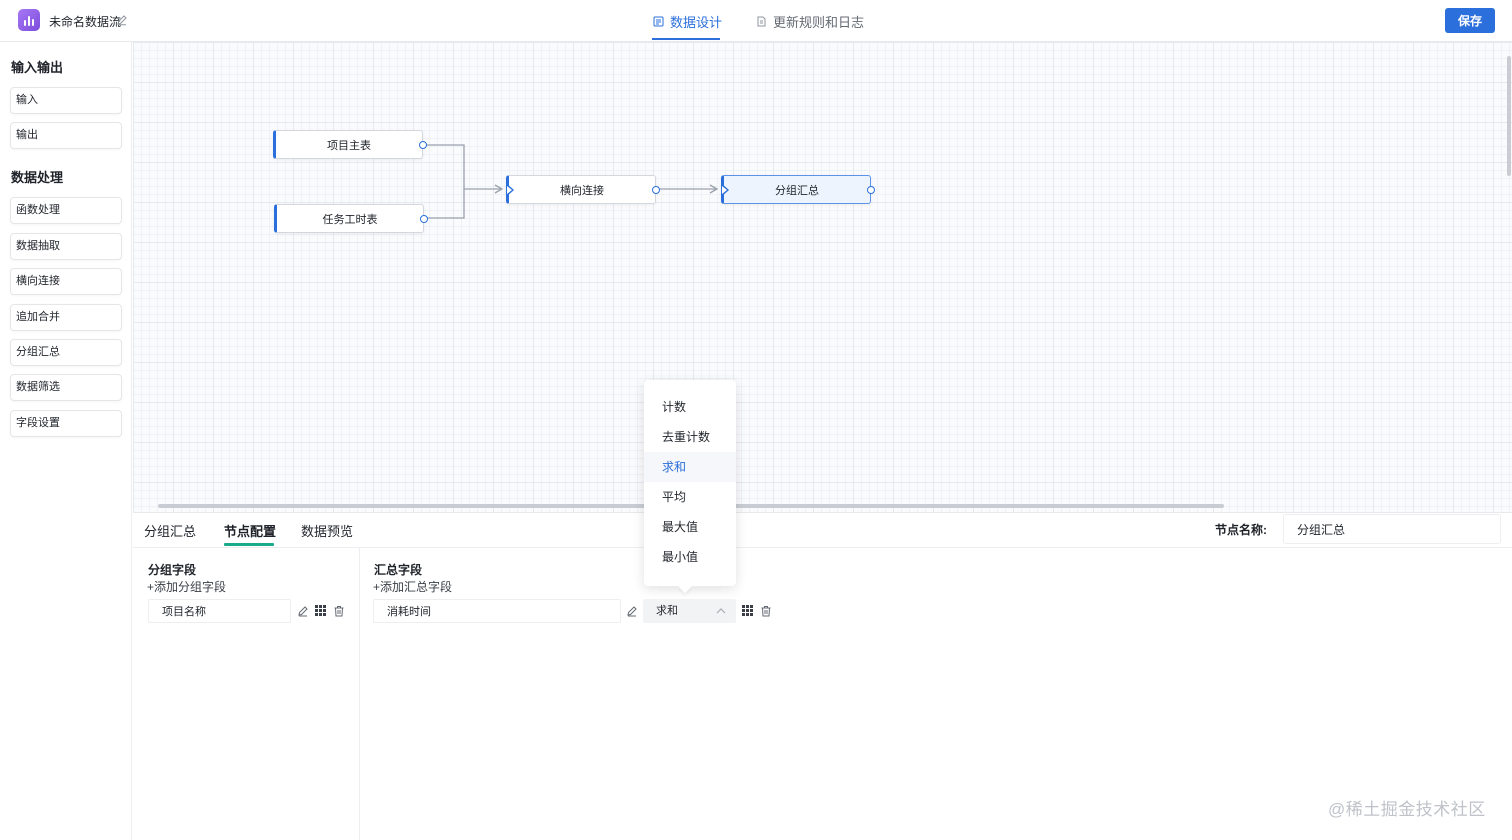 Image resolution: width=1512 pixels, height=840 pixels. What do you see at coordinates (761, 21) in the screenshot?
I see `document-icon` at bounding box center [761, 21].